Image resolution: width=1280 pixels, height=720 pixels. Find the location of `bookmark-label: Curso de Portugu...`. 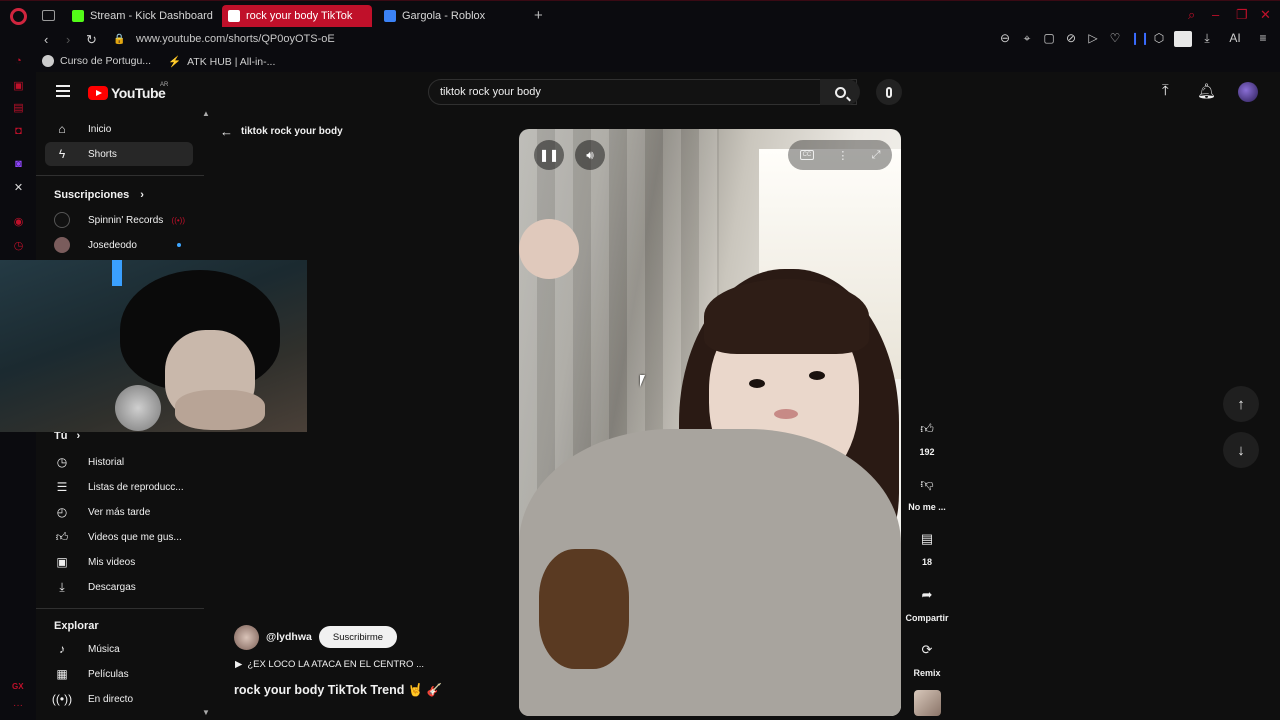

bookmark-label: Curso de Portugu... is located at coordinates (106, 61).